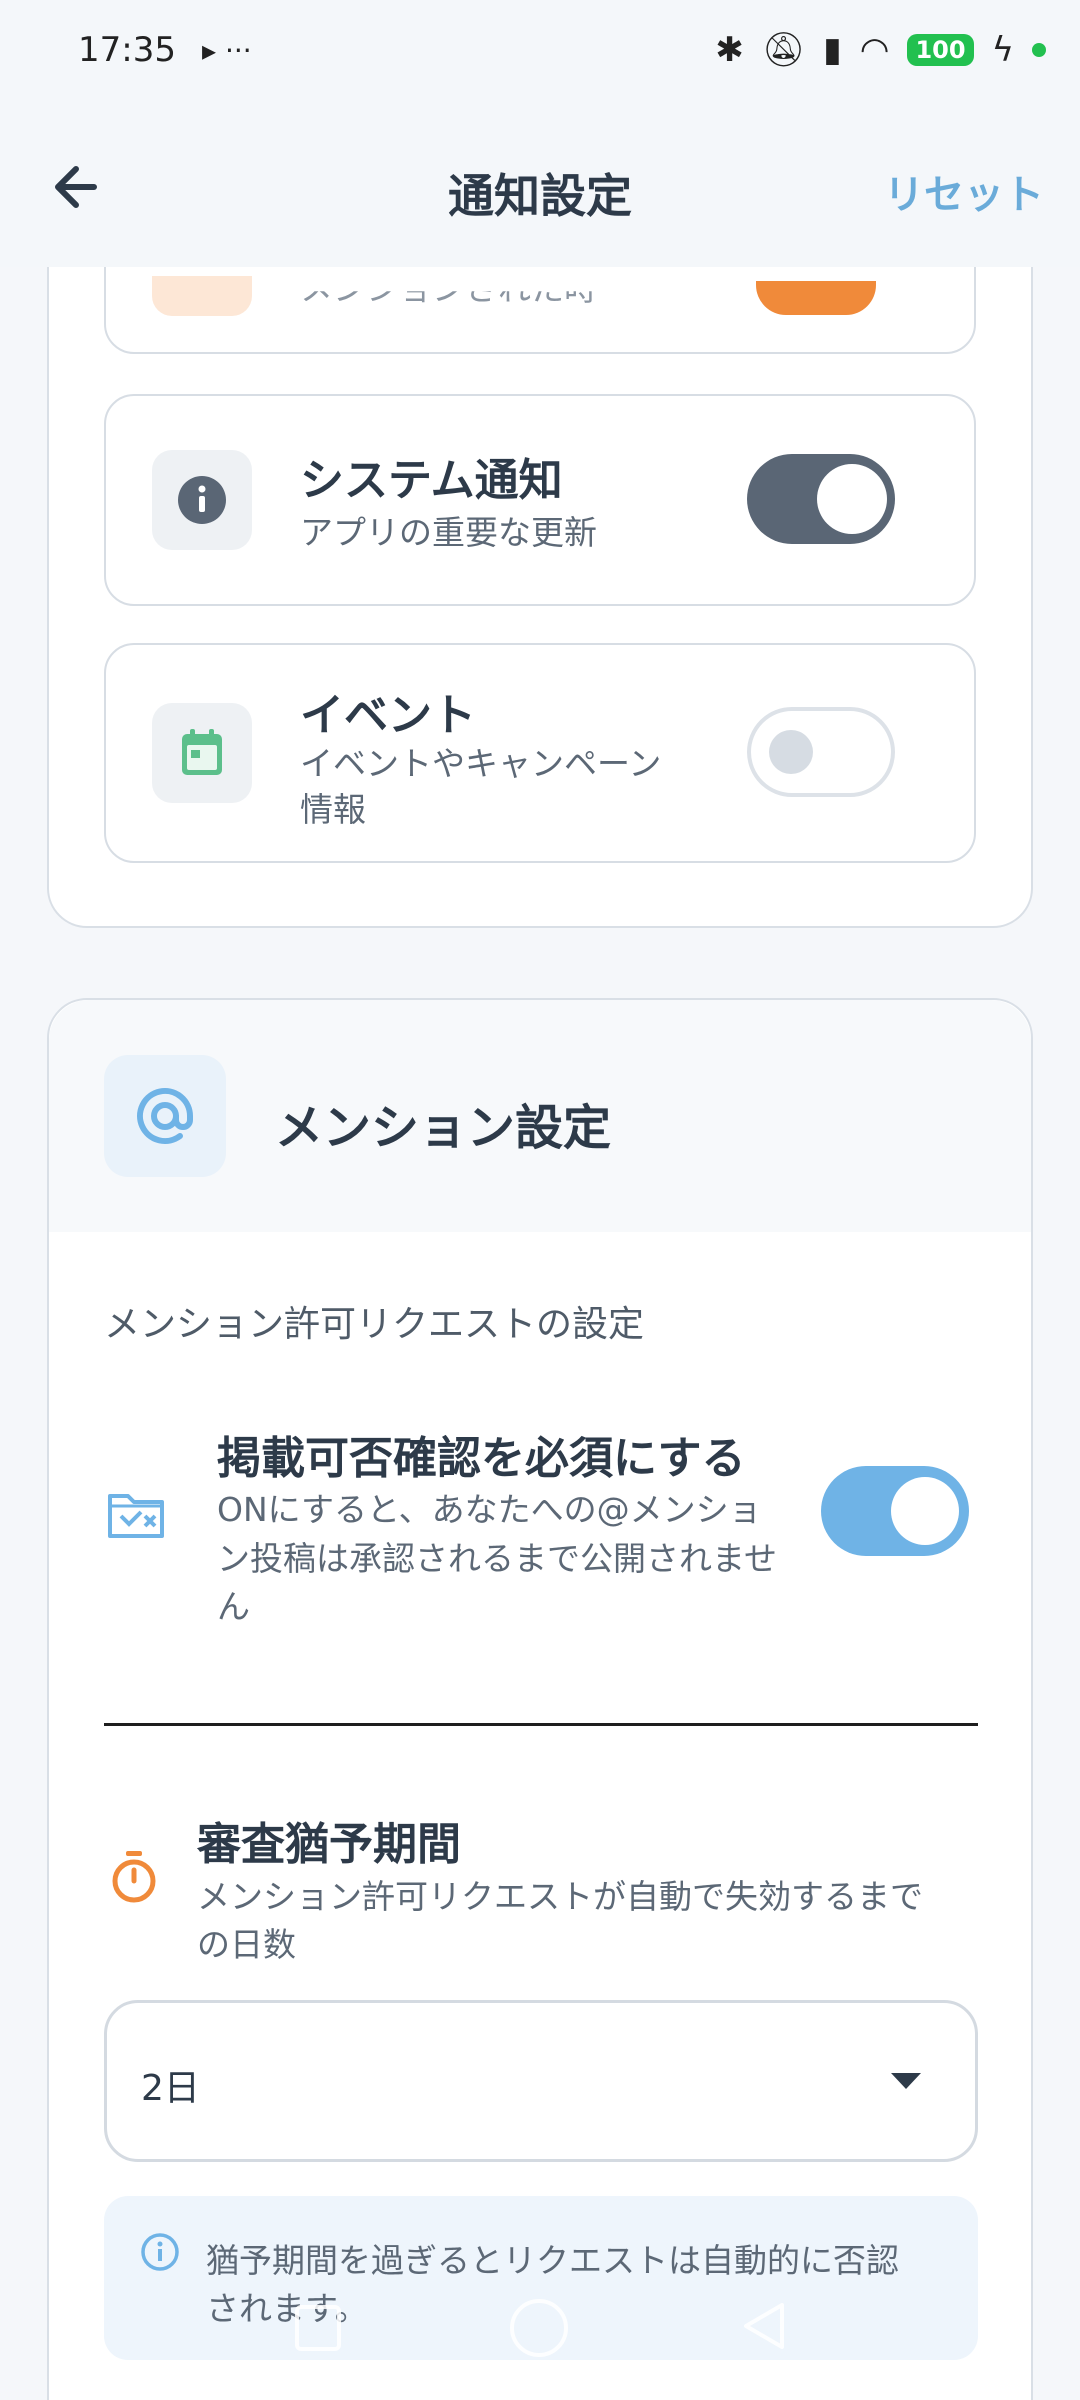  What do you see at coordinates (489, 1509) in the screenshot?
I see `approval-required-desc-line1: ONにすると、あなたへの@メンショ` at bounding box center [489, 1509].